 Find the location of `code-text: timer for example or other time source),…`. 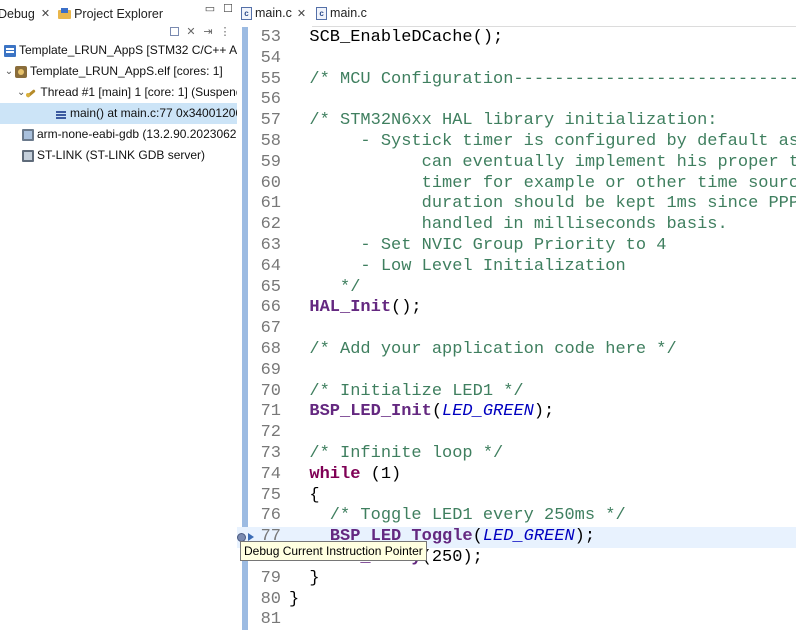

code-text: timer for example or other time source),… is located at coordinates (542, 184).